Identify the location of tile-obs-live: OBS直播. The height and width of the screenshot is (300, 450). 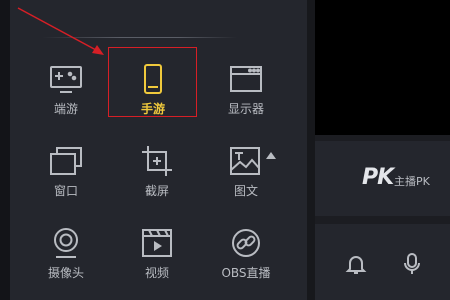
(246, 247).